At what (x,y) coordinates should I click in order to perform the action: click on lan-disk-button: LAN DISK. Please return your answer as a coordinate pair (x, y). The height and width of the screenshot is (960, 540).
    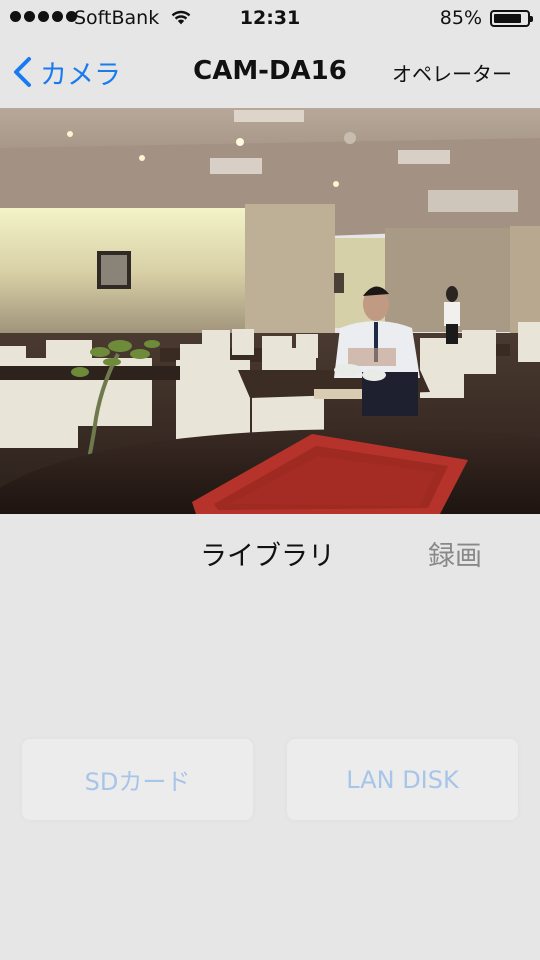
    Looking at the image, I should click on (402, 779).